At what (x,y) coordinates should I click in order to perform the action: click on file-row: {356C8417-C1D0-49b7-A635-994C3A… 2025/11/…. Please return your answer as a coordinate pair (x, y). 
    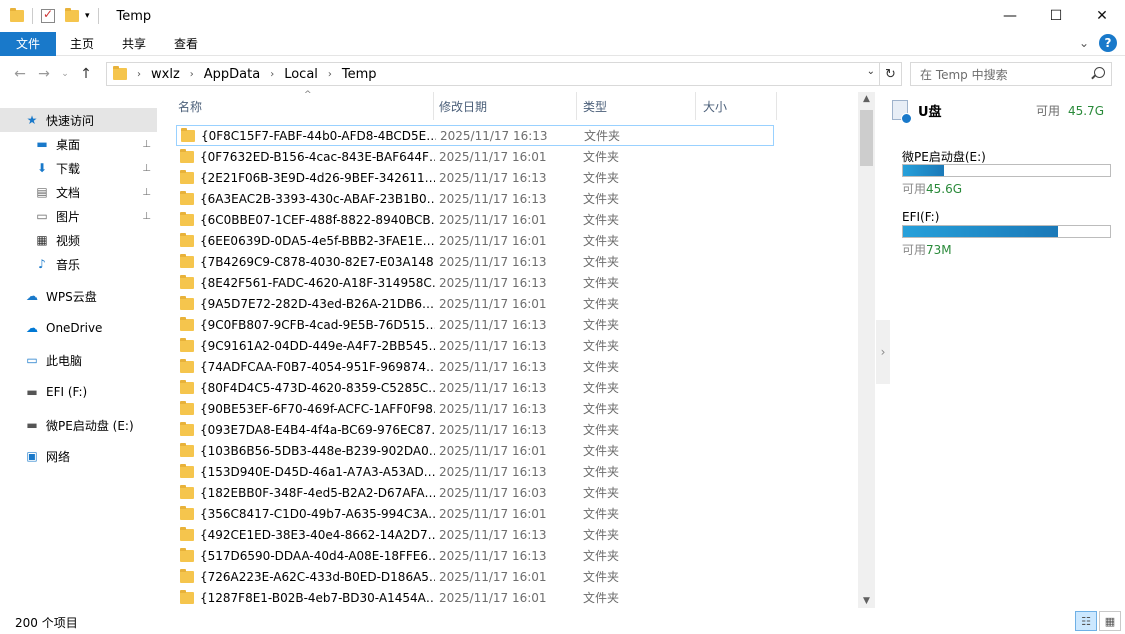
    Looking at the image, I should click on (475, 513).